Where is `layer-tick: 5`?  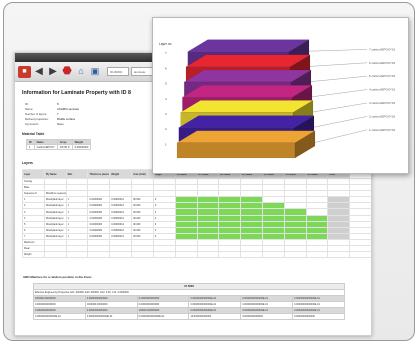 layer-tick: 5 is located at coordinates (166, 84).